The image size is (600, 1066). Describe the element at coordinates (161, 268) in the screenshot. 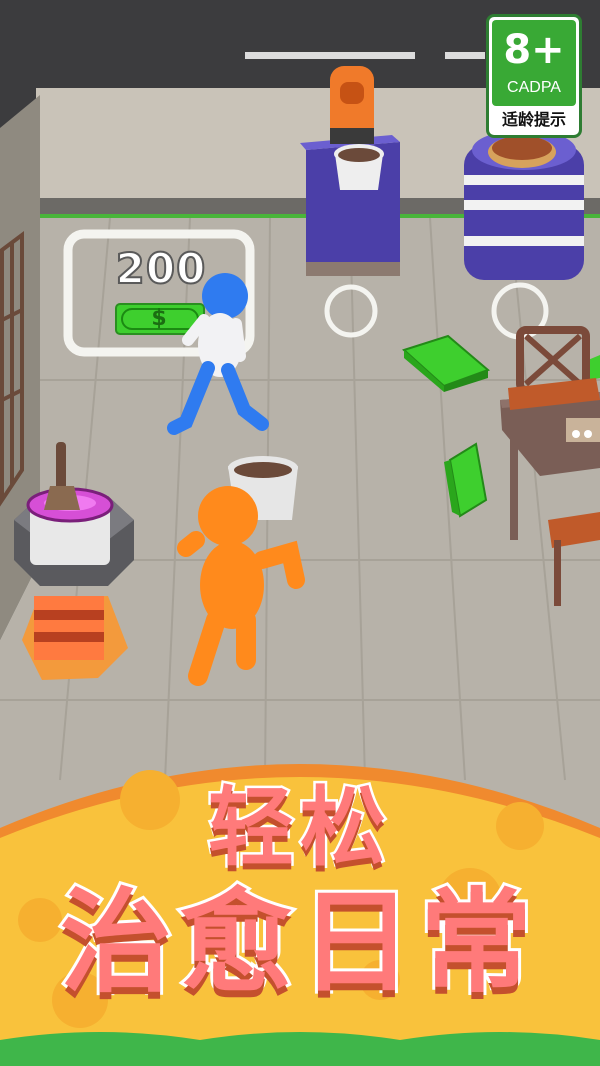

I see `pay-zone-price: 200` at that location.